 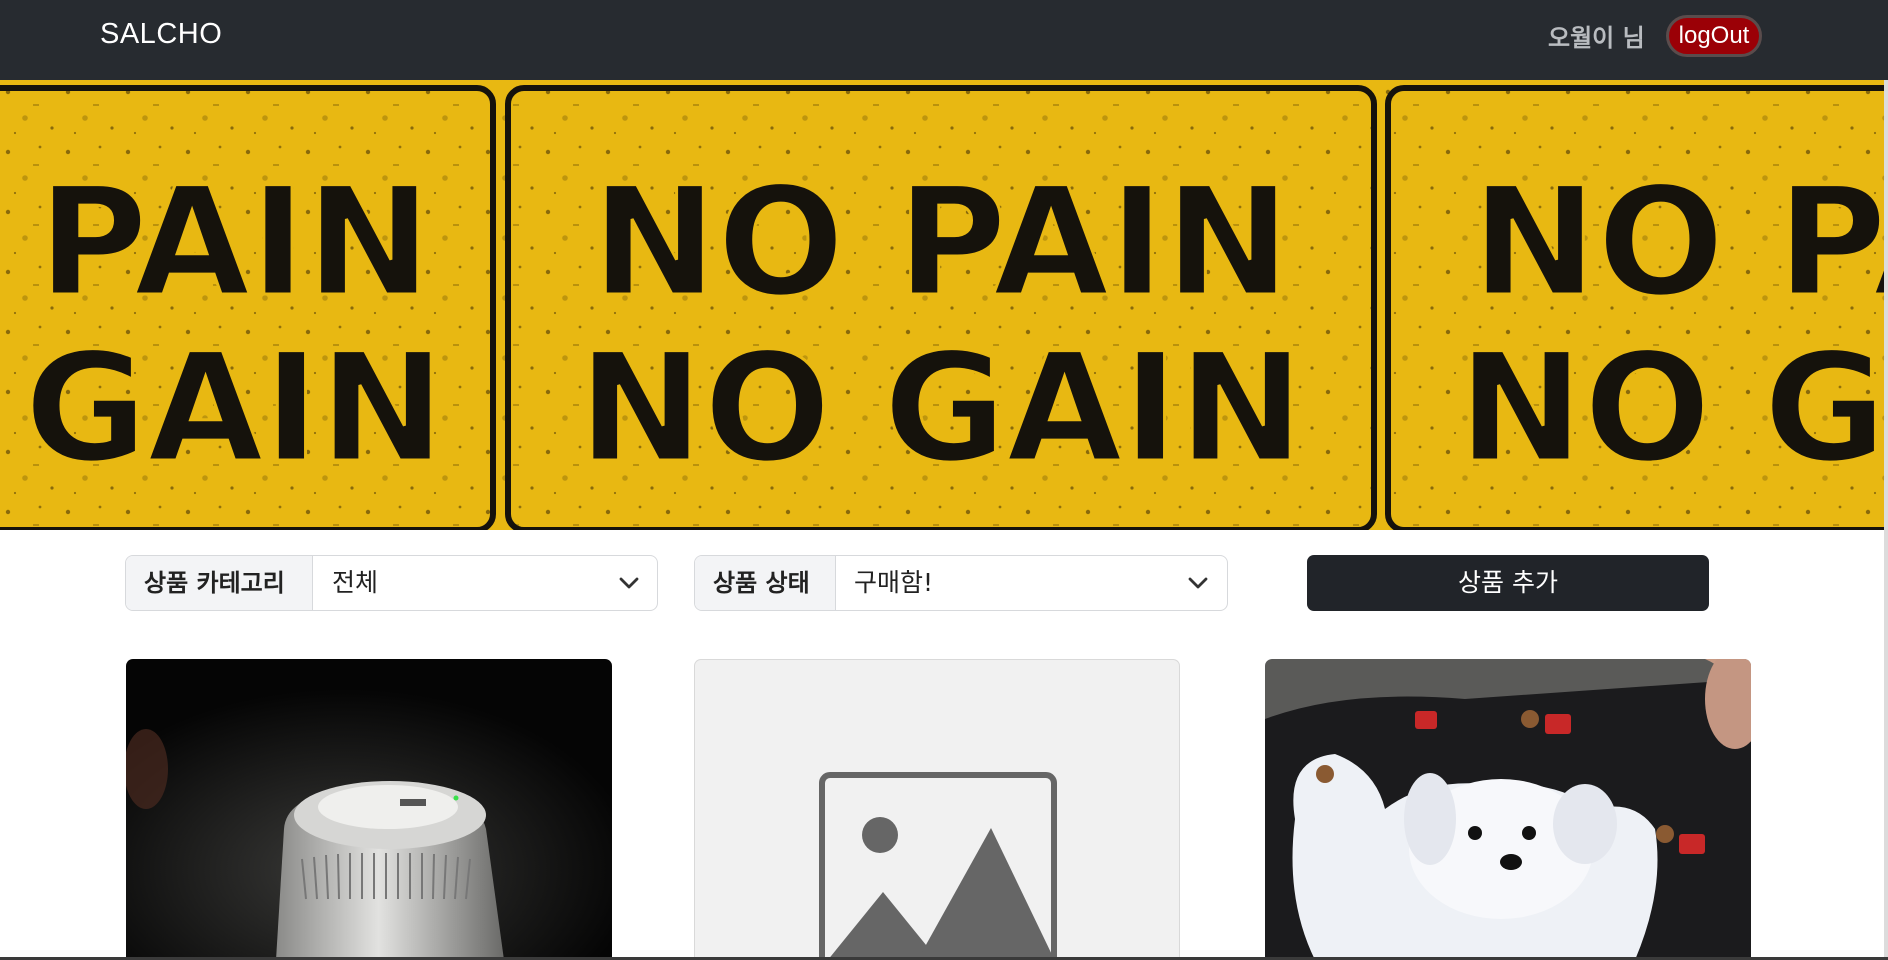 What do you see at coordinates (1596, 38) in the screenshot?
I see `user-greeting: 오월이 님` at bounding box center [1596, 38].